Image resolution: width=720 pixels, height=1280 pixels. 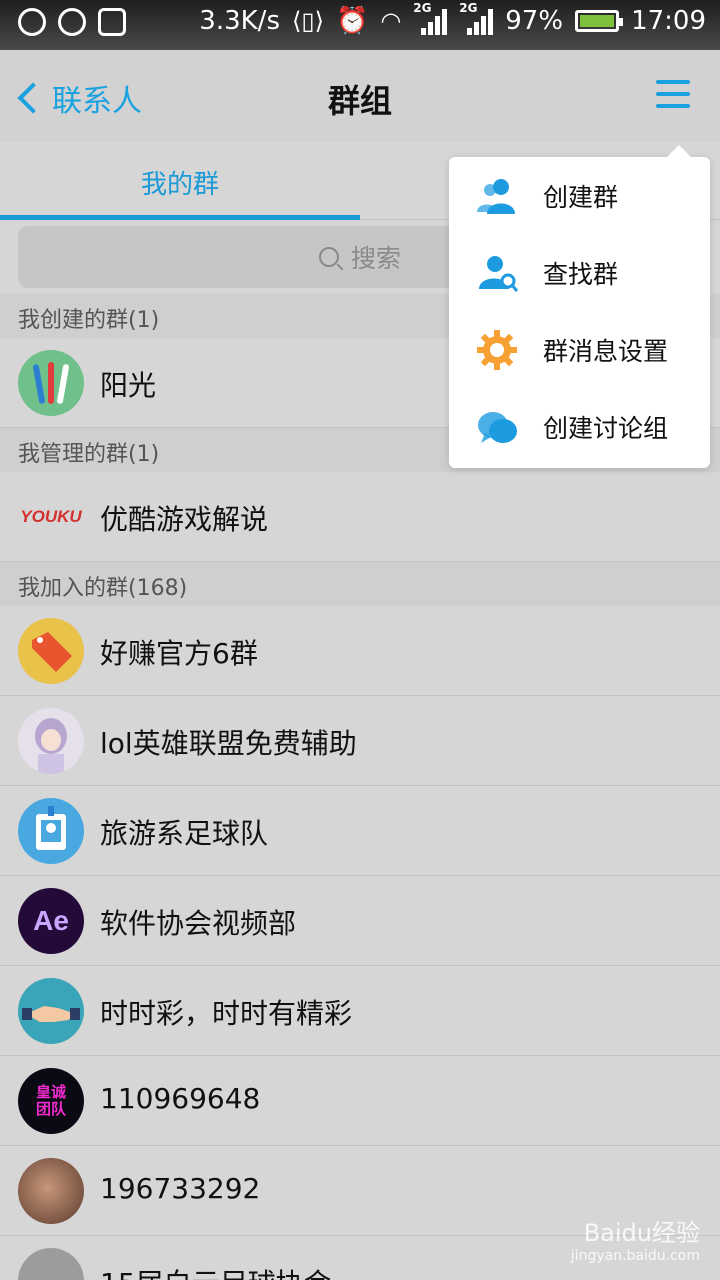 What do you see at coordinates (198, 923) in the screenshot?
I see `group-name: 软件协会视频部` at bounding box center [198, 923].